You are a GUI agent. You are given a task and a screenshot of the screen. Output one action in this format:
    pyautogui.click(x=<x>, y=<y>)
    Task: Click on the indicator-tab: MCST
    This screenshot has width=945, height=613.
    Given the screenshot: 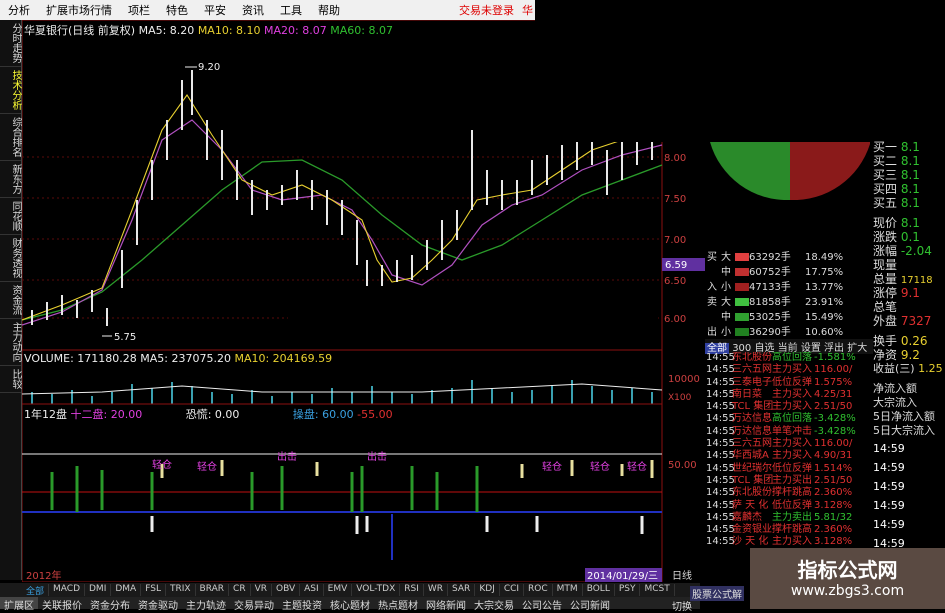 What is the action you would take?
    pyautogui.click(x=657, y=590)
    